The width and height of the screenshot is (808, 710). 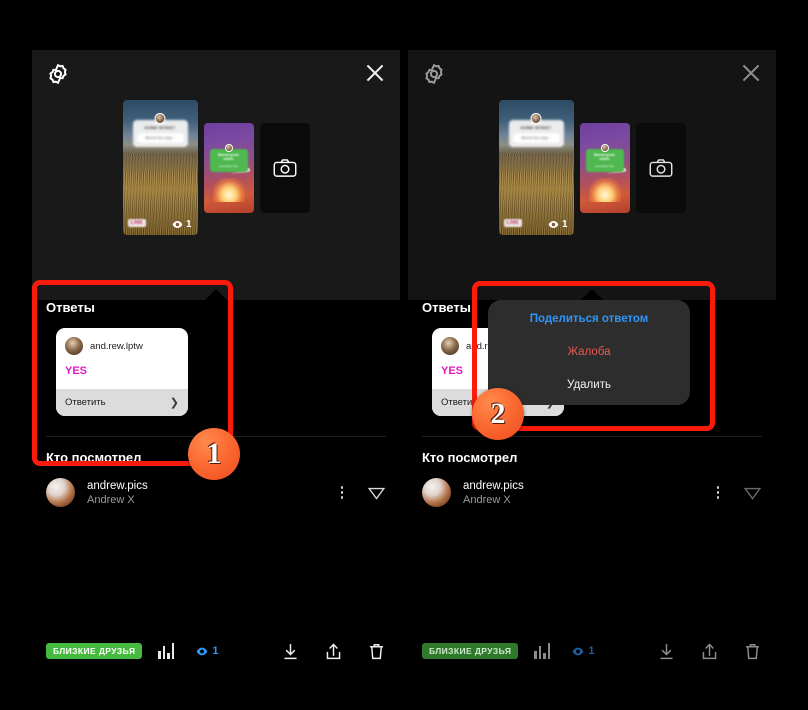 What do you see at coordinates (592, 486) in the screenshot?
I see `viewer-row: andrew.pics Andrew X` at bounding box center [592, 486].